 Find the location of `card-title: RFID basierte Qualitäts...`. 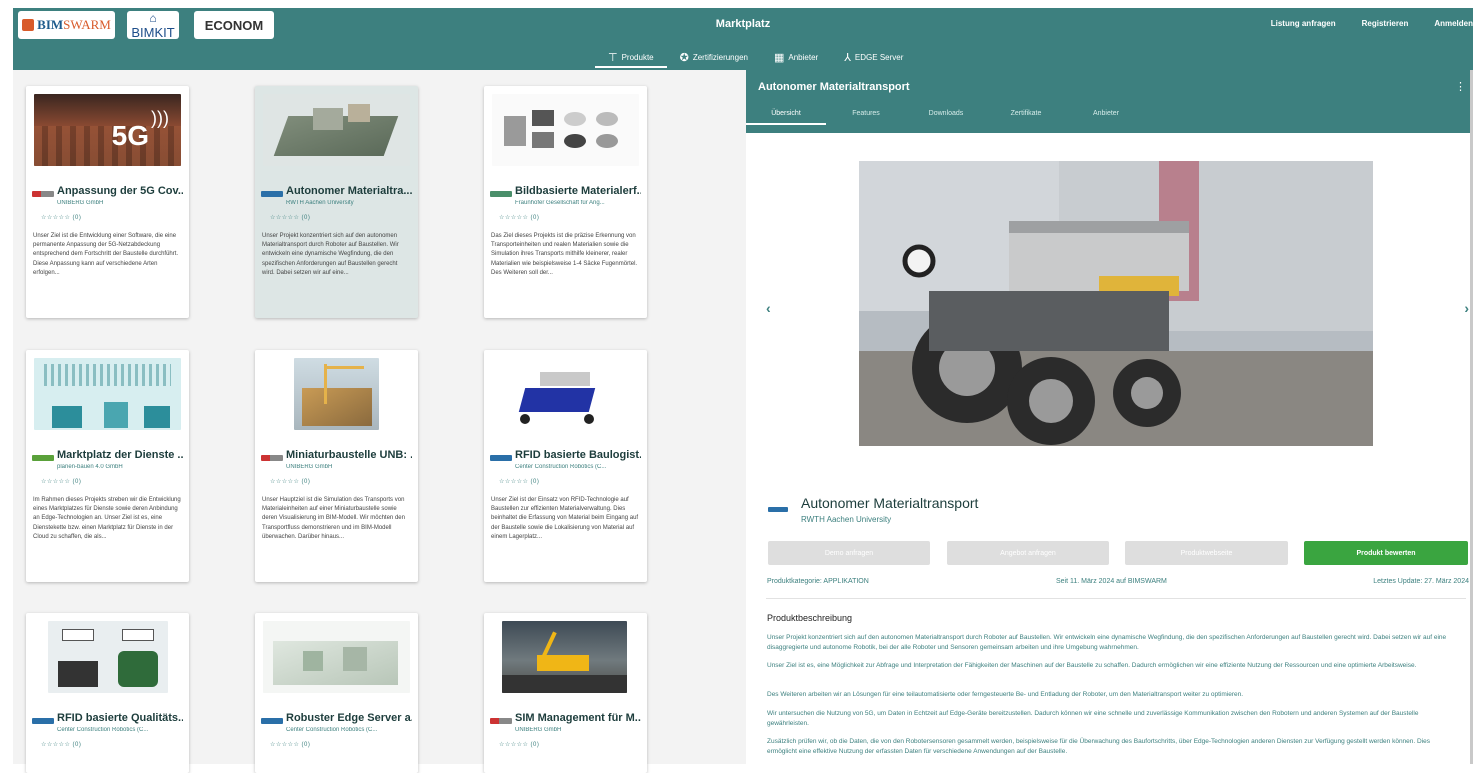

card-title: RFID basierte Qualitäts... is located at coordinates (120, 718).